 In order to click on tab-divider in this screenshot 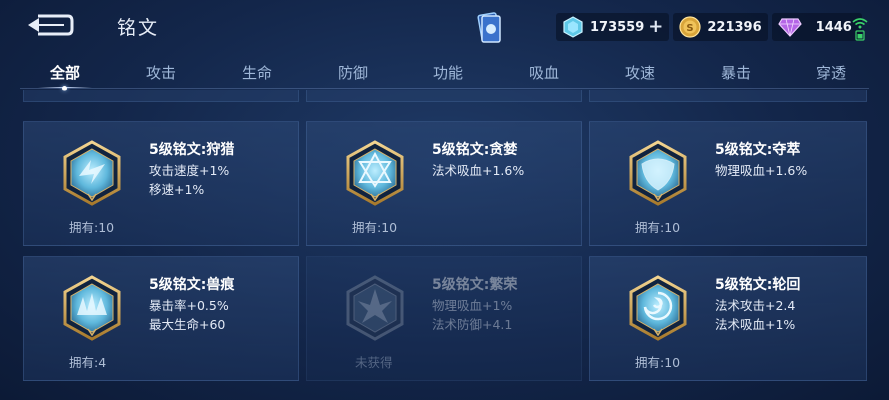, I will do `click(444, 88)`.